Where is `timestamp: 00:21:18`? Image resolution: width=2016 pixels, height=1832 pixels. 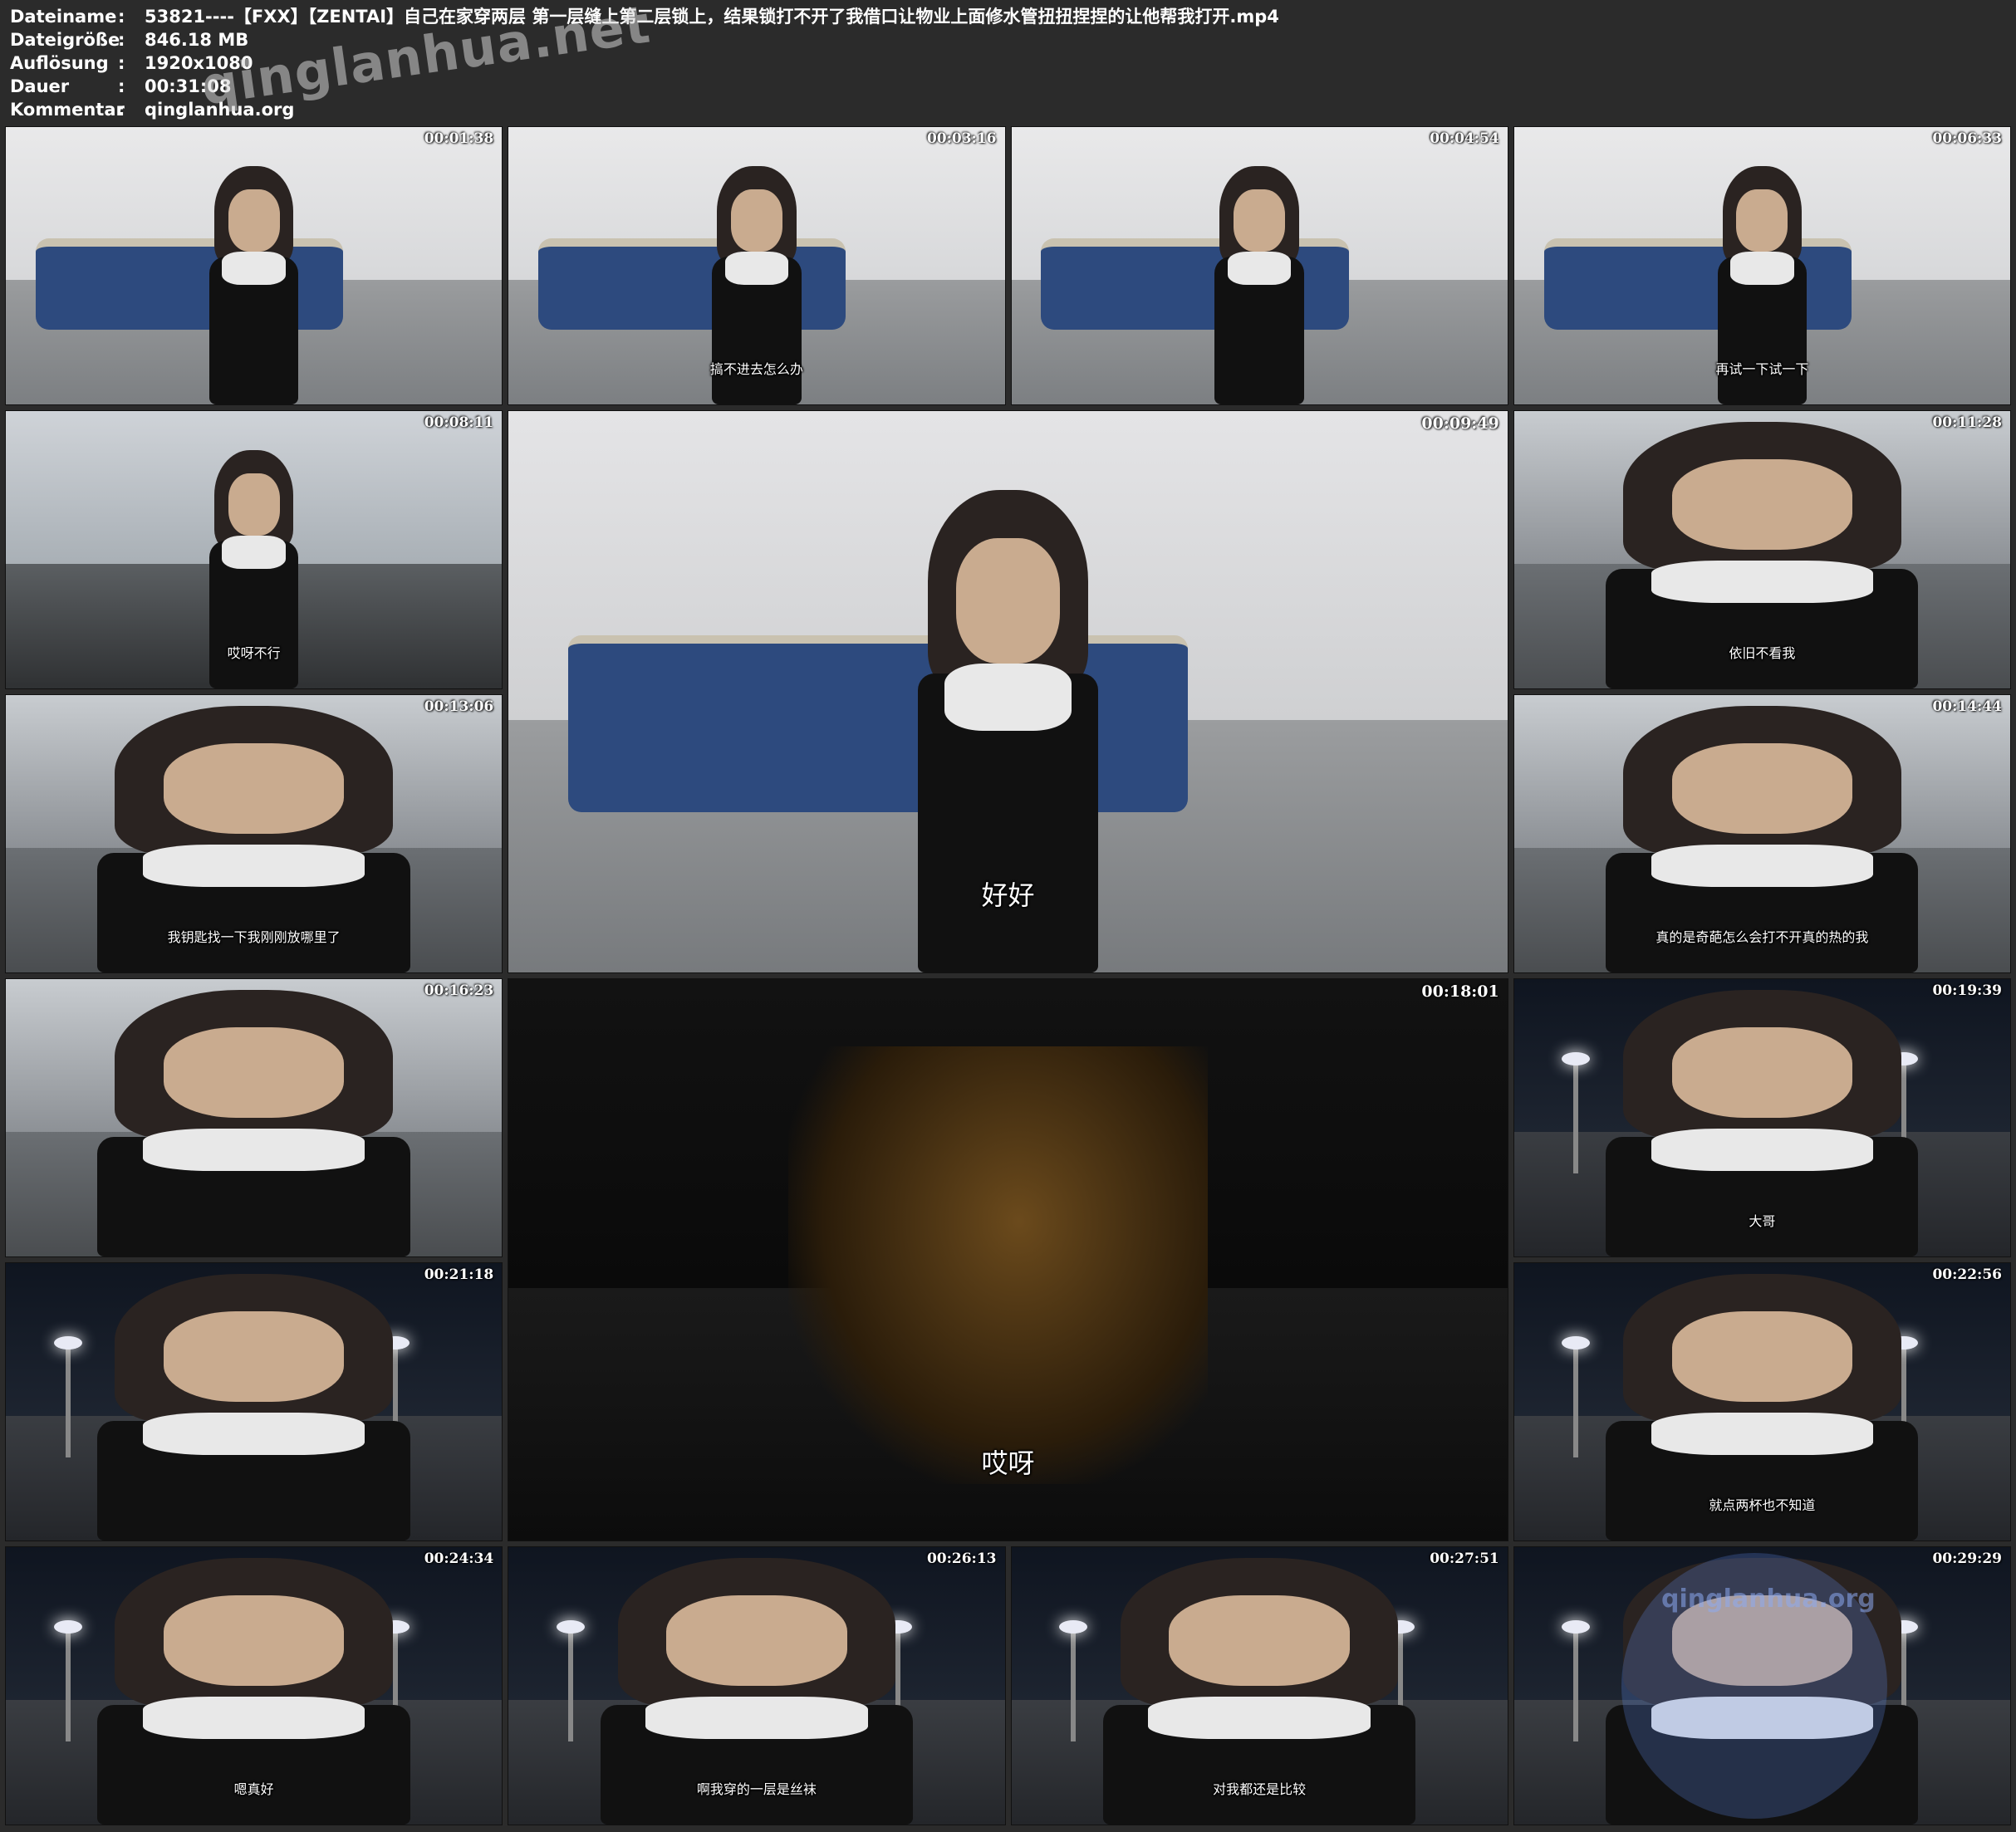
timestamp: 00:21:18 is located at coordinates (459, 1274).